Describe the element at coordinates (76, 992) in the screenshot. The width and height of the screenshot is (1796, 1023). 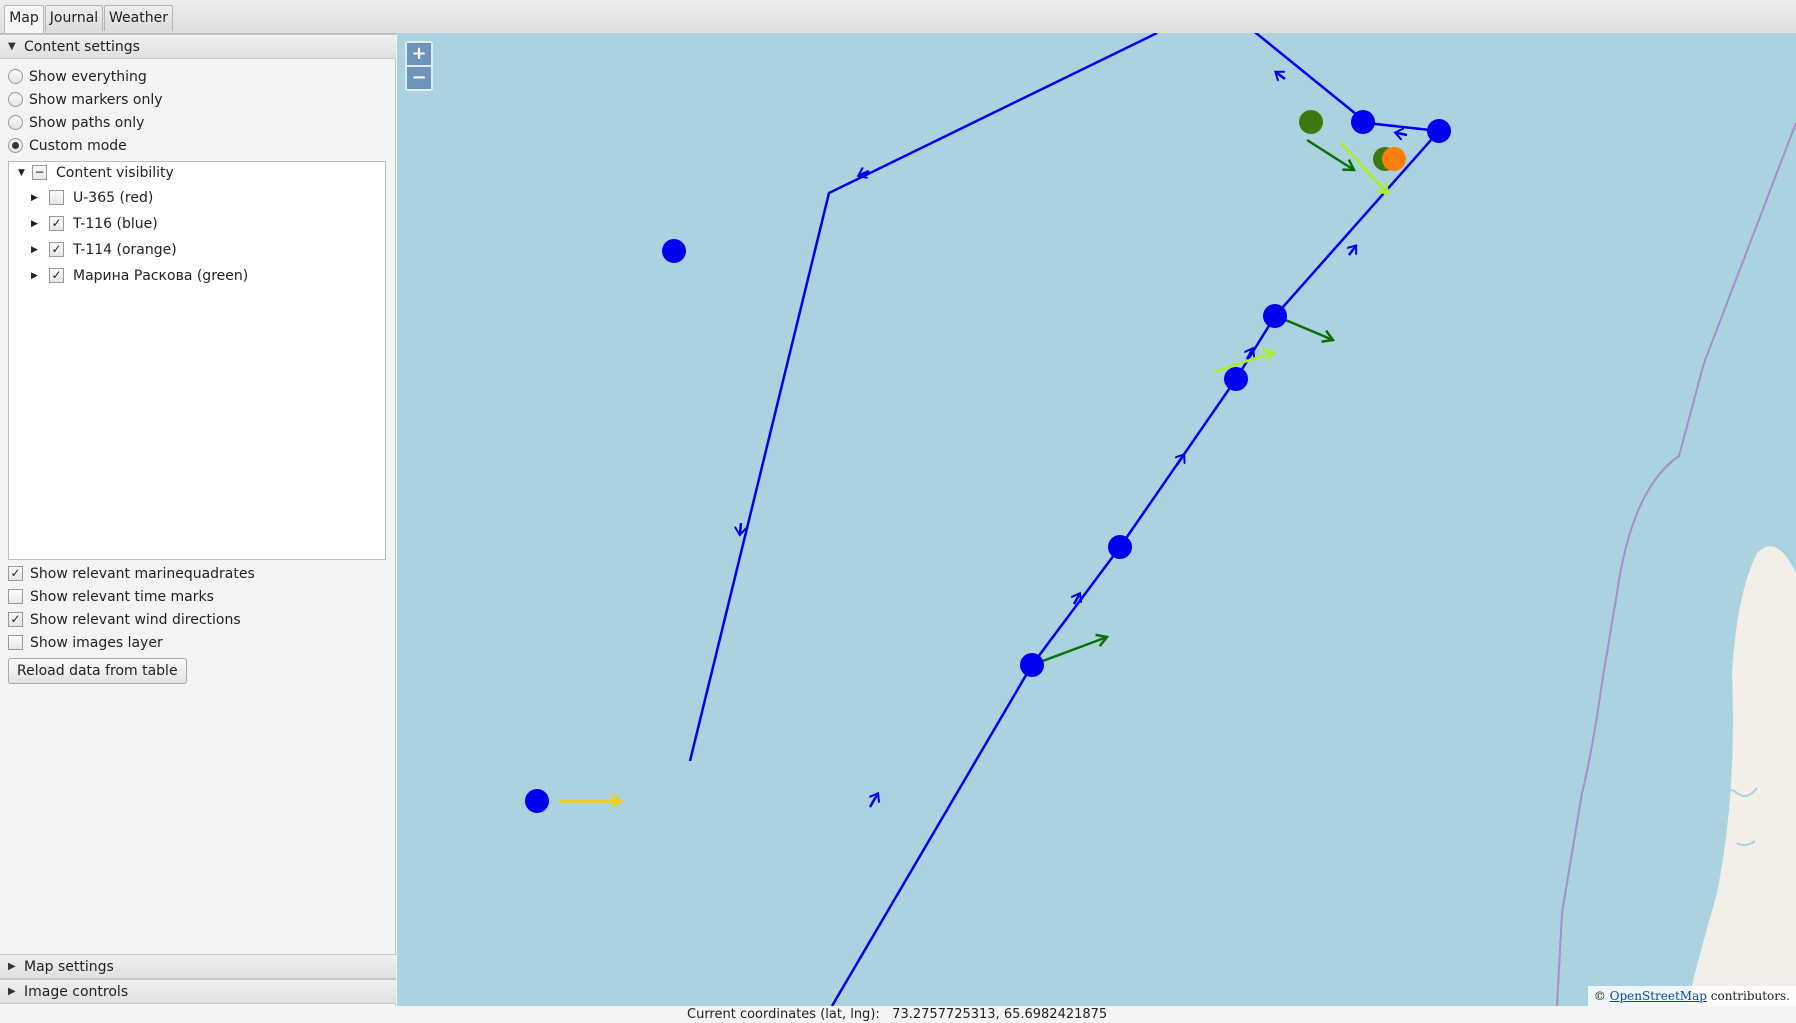
I see `image-controls-title: Image controls` at that location.